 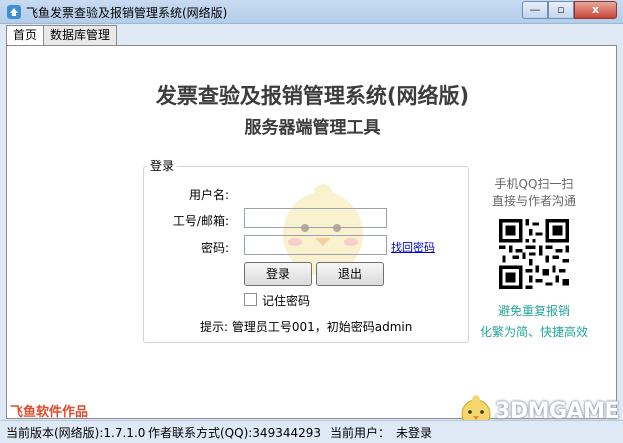 What do you see at coordinates (312, 96) in the screenshot?
I see `page-title: 发票查验及报销管理系统(网络版)` at bounding box center [312, 96].